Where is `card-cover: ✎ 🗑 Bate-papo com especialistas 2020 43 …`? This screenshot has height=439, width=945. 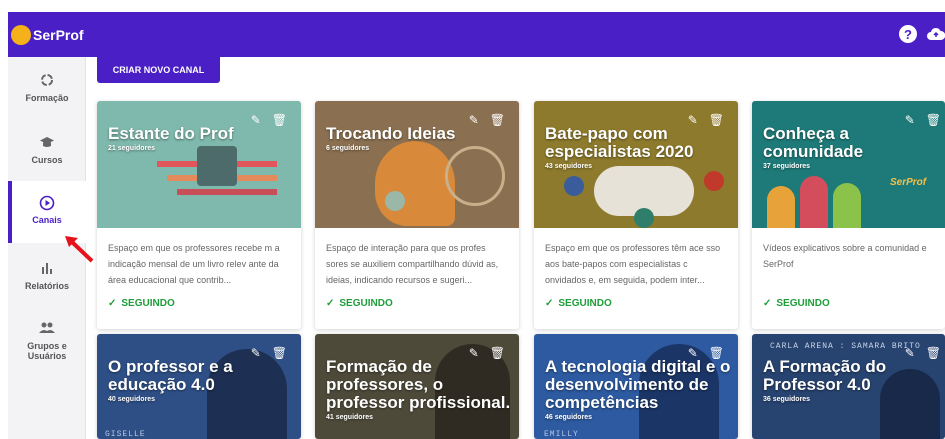 card-cover: ✎ 🗑 Bate-papo com especialistas 2020 43 … is located at coordinates (636, 164).